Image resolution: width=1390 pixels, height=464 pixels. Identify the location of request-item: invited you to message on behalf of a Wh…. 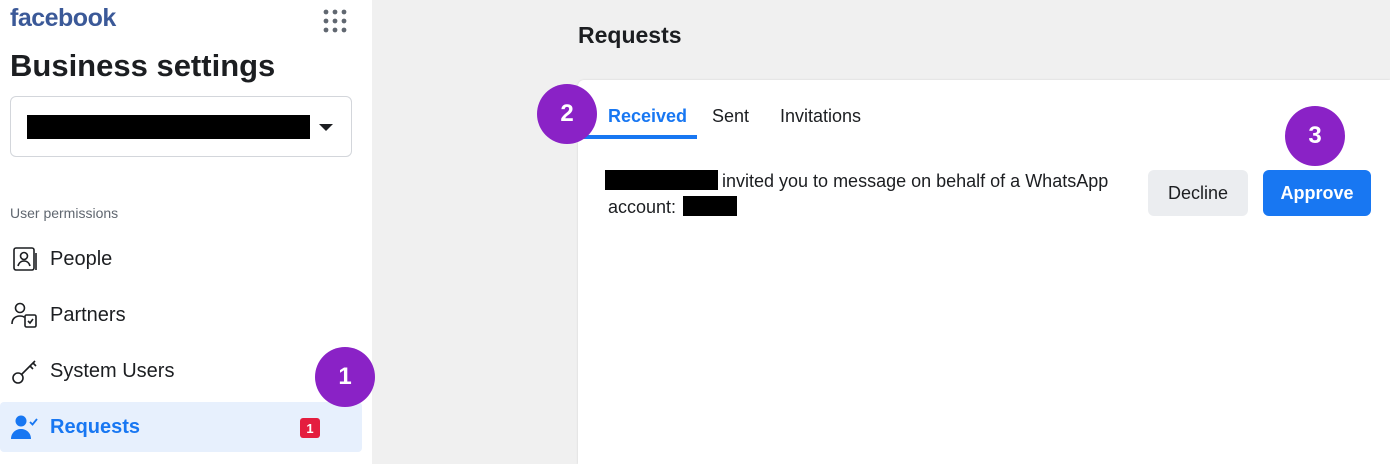
(865, 194).